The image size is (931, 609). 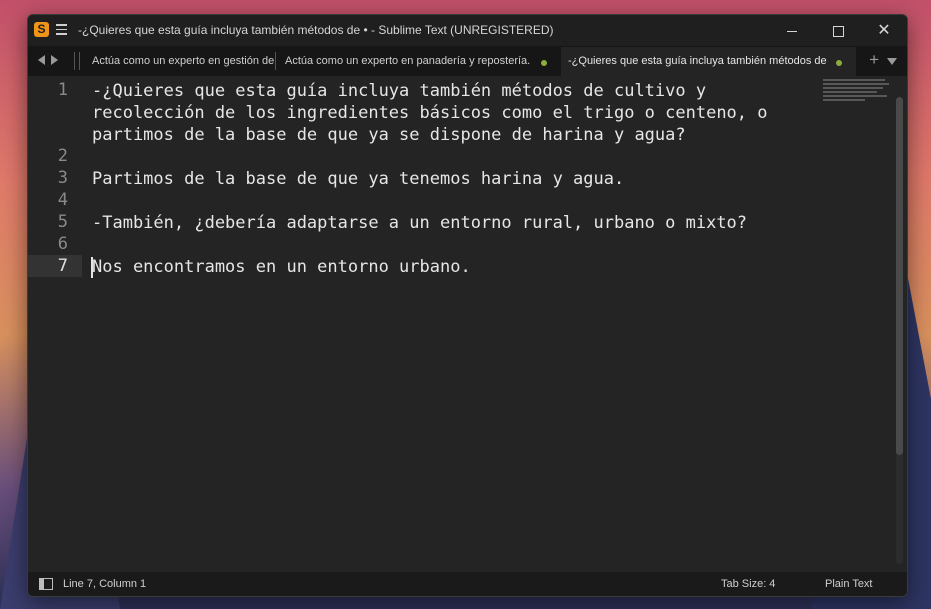 I want to click on minimize-button, so click(x=792, y=30).